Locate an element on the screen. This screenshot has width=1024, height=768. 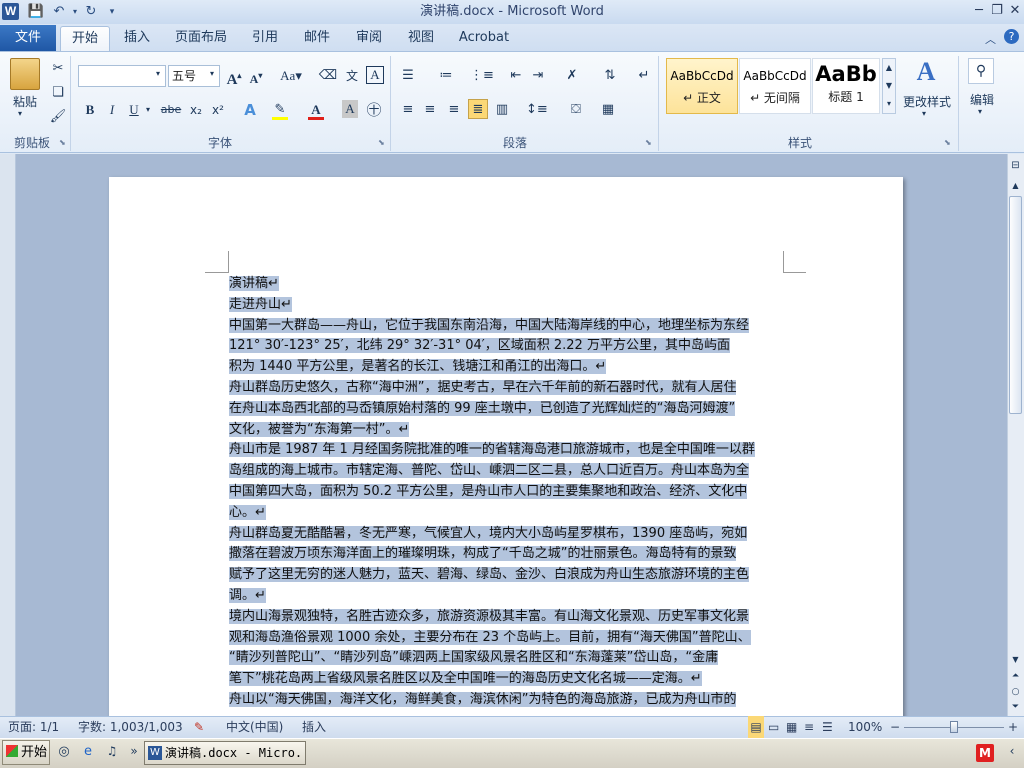
page-count: 页面: 1/1 is located at coordinates (33, 727).